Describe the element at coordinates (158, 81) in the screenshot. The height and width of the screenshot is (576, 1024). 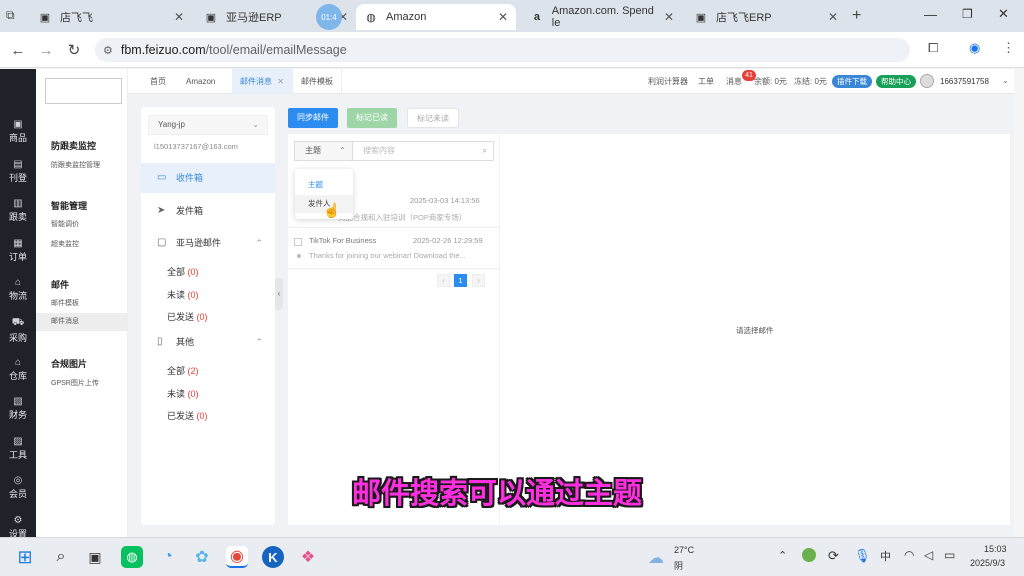
I see `nav-tab-home: 首页` at that location.